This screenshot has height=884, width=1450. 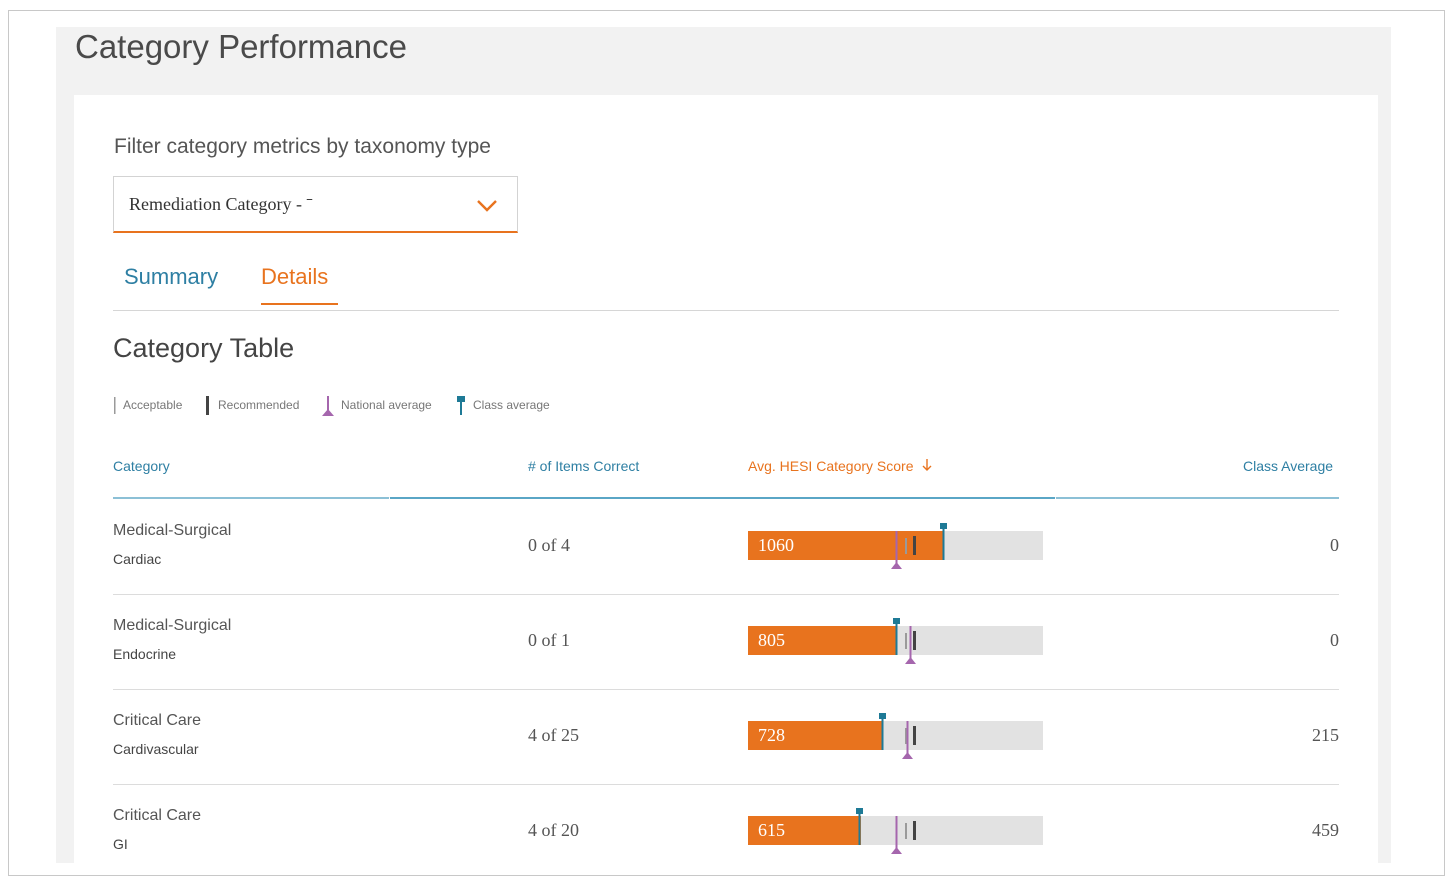 What do you see at coordinates (927, 465) in the screenshot?
I see `arrow-down-icon` at bounding box center [927, 465].